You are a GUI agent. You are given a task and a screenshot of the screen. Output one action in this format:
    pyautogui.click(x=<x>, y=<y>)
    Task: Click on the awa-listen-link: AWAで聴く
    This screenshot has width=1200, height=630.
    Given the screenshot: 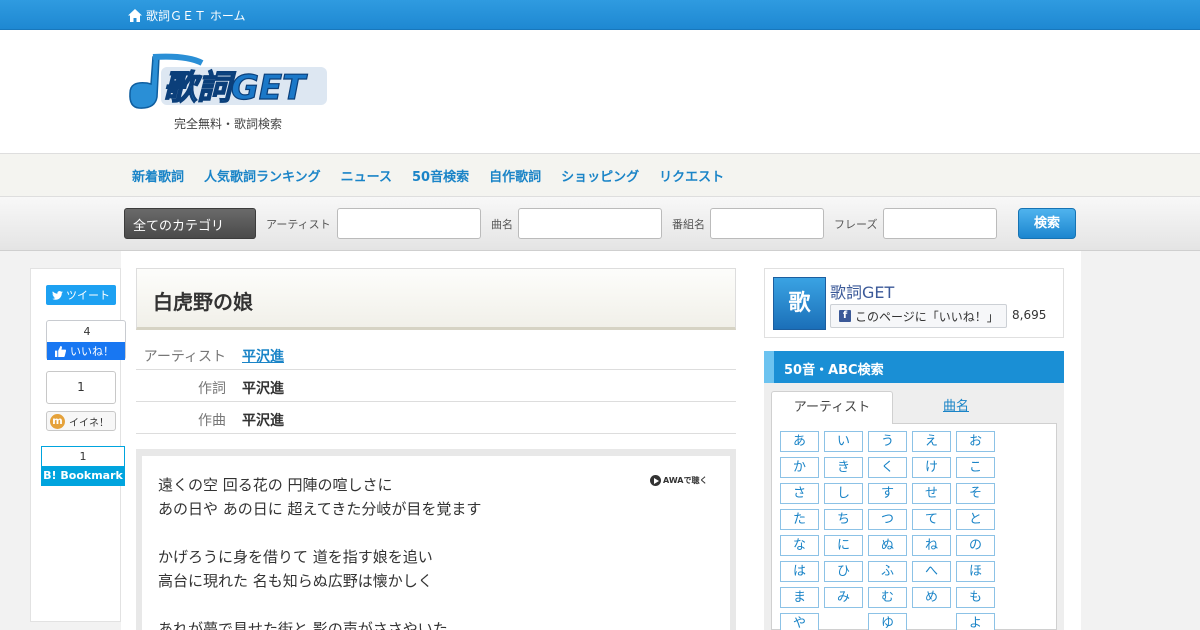 What is the action you would take?
    pyautogui.click(x=679, y=480)
    